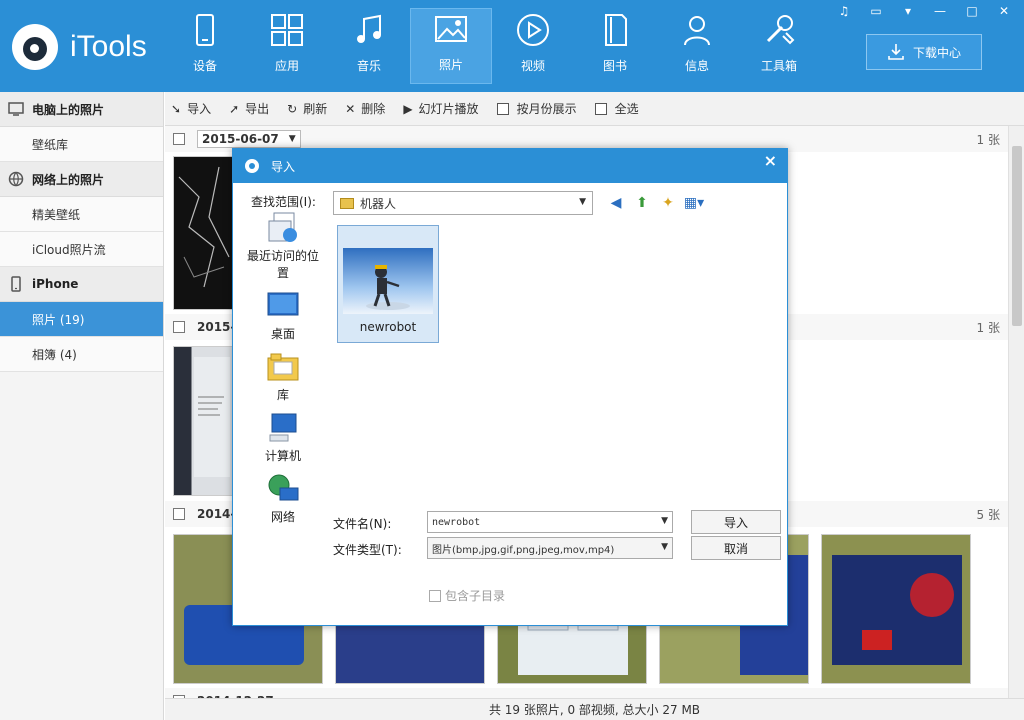 The width and height of the screenshot is (1024, 720). What do you see at coordinates (697, 46) in the screenshot?
I see `nav-contact: 信息` at bounding box center [697, 46].